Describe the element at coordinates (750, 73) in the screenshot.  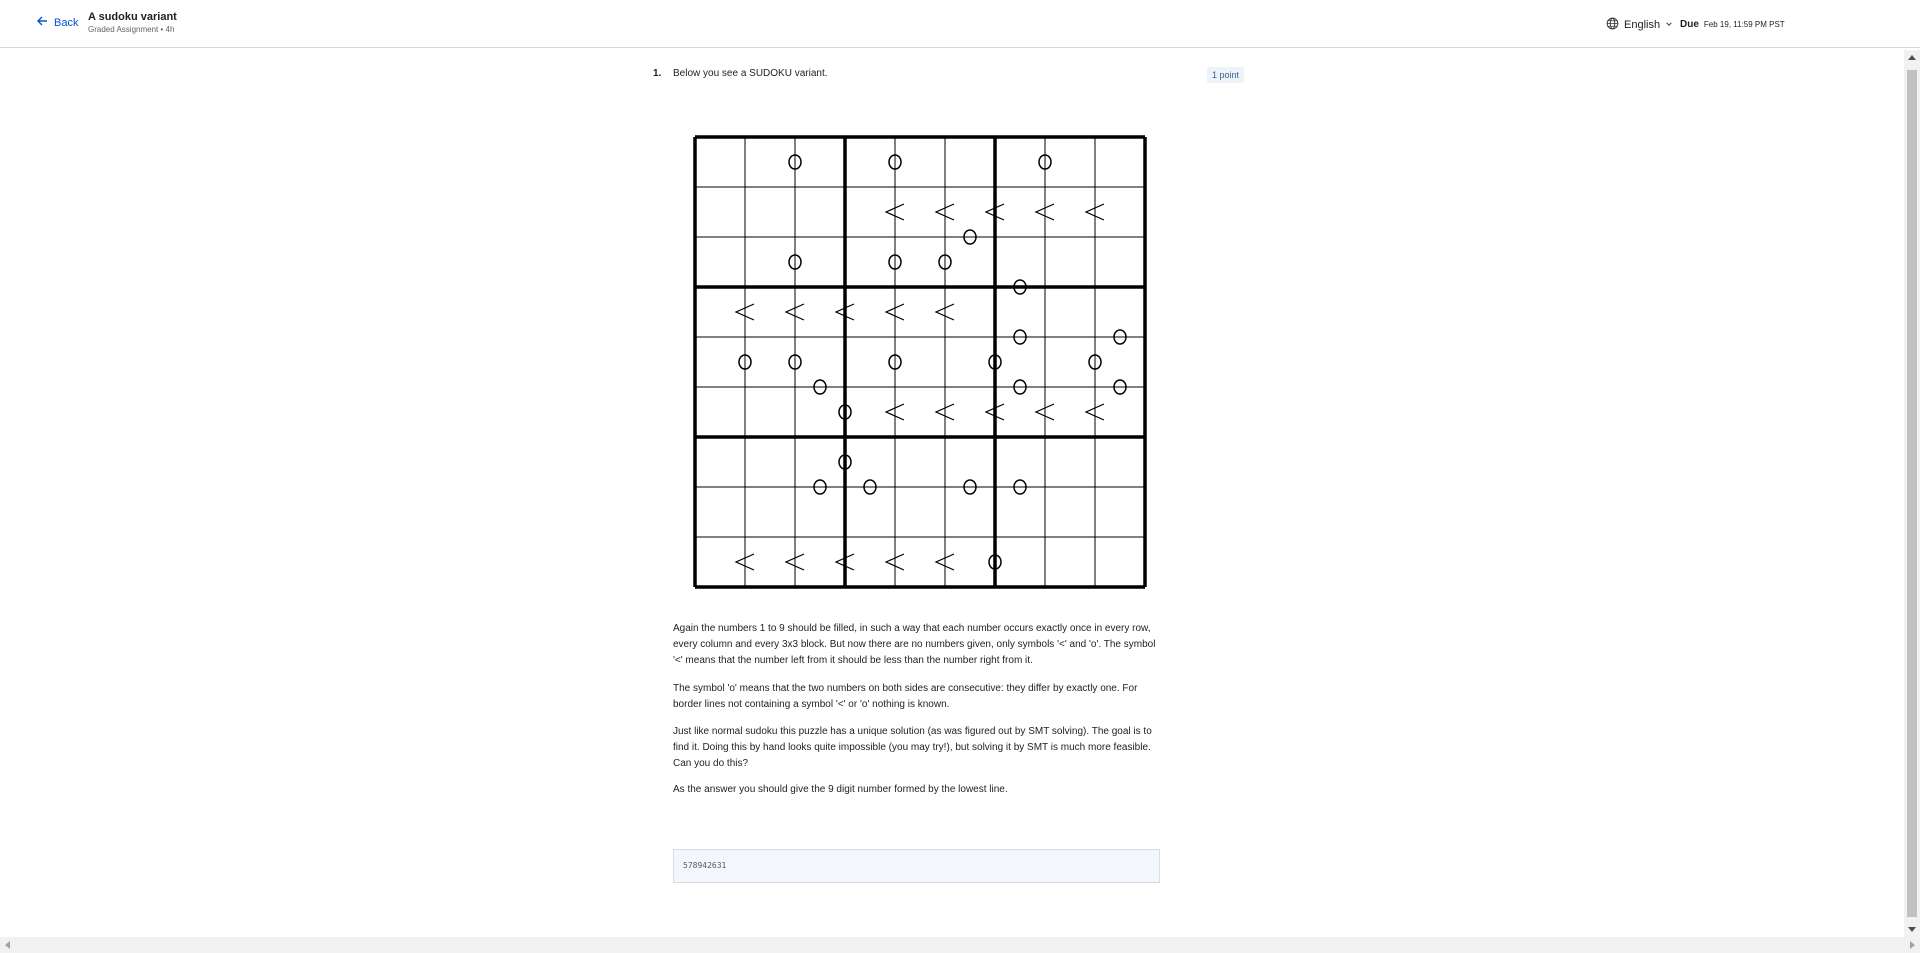
I see `question-prompt: Below you see a SUDOKU variant.` at that location.